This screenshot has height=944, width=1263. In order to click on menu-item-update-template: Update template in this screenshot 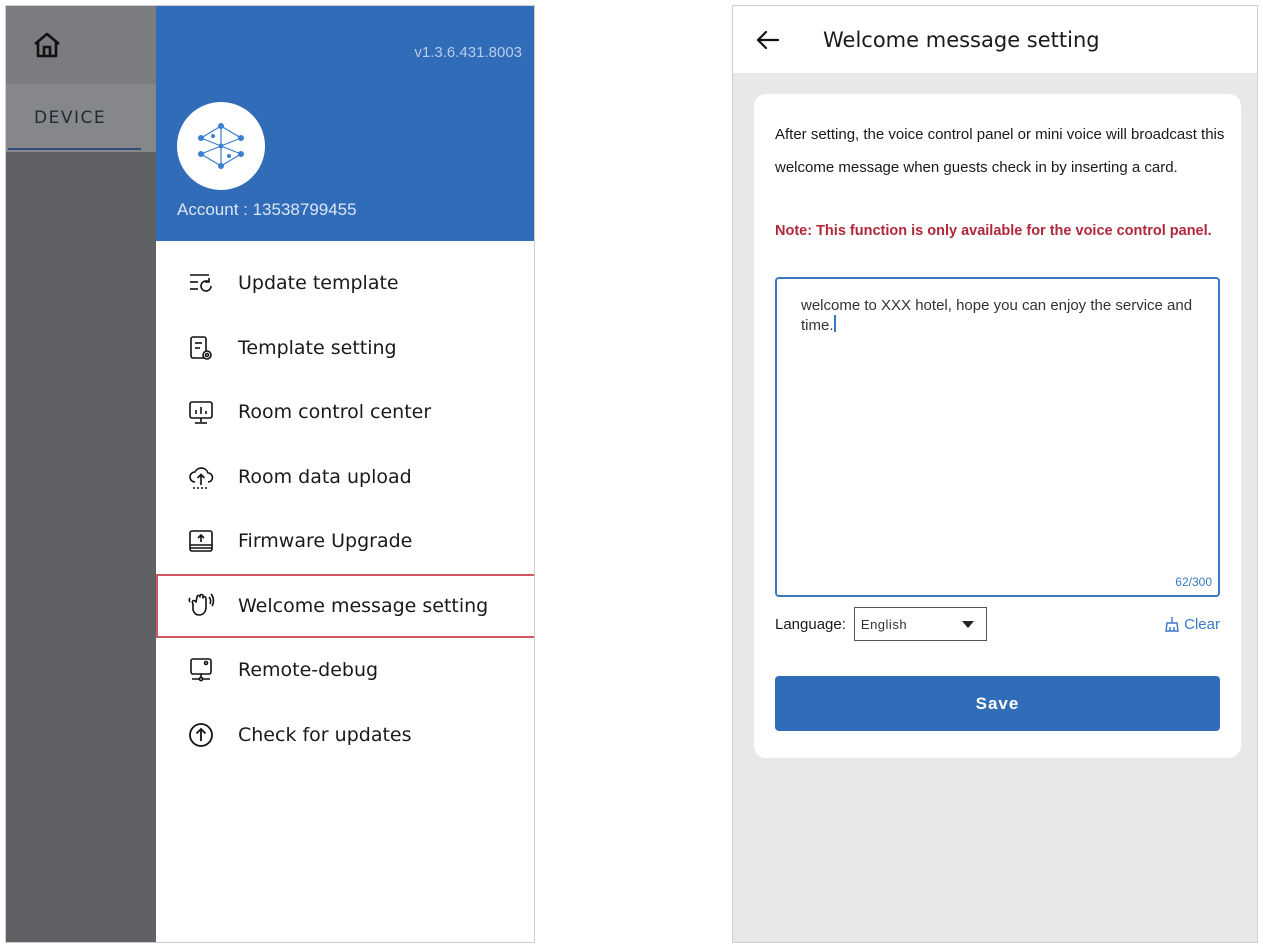, I will do `click(345, 283)`.